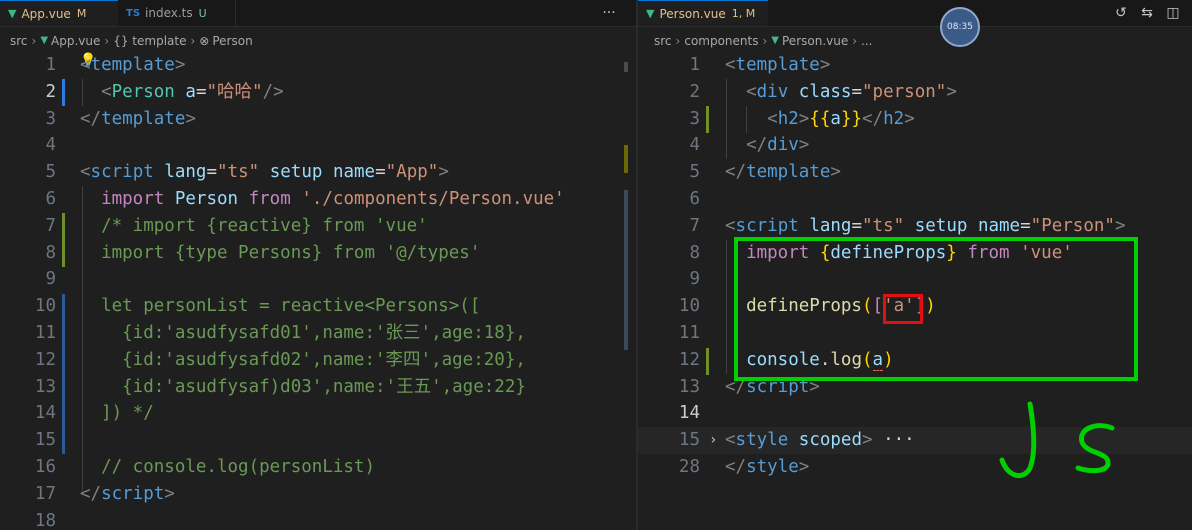  Describe the element at coordinates (232, 41) in the screenshot. I see `breadcrumb-item: Person` at that location.